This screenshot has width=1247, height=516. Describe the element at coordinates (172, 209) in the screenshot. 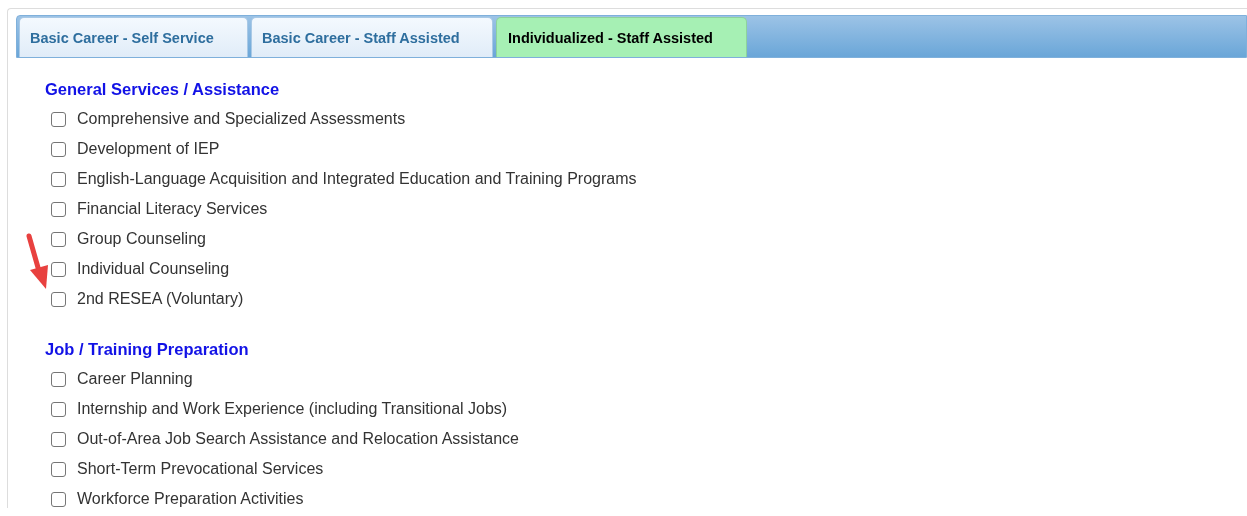

I see `checkbox-label: Financial Literacy Services` at that location.